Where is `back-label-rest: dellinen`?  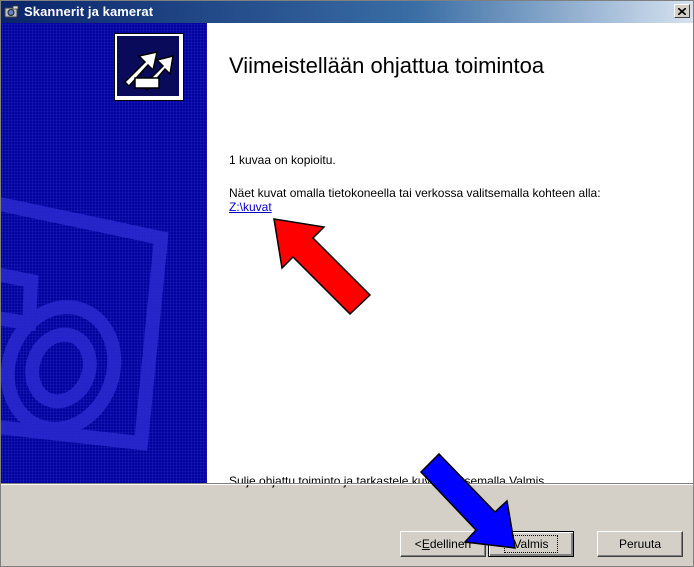 back-label-rest: dellinen is located at coordinates (450, 544).